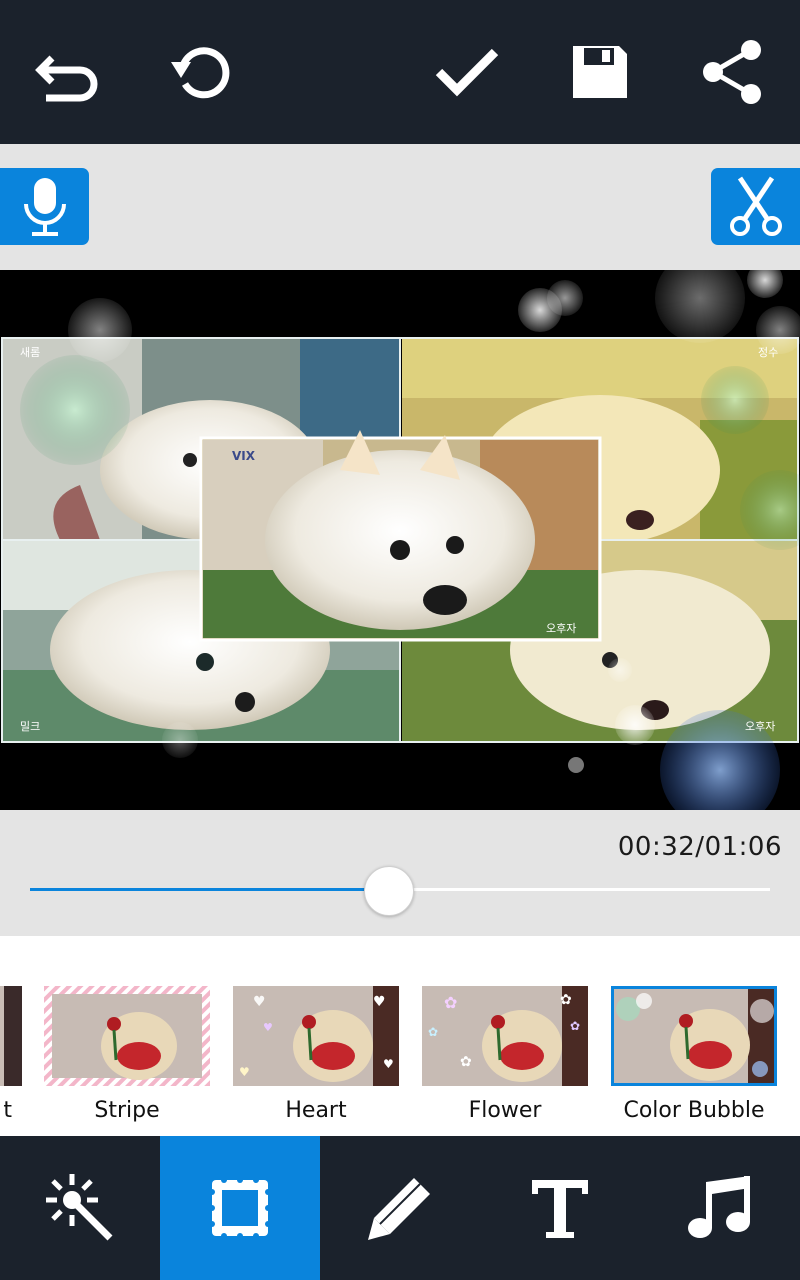 This screenshot has width=800, height=1280. Describe the element at coordinates (30, 726) in the screenshot. I see `tile-label-4: 밀크` at that location.